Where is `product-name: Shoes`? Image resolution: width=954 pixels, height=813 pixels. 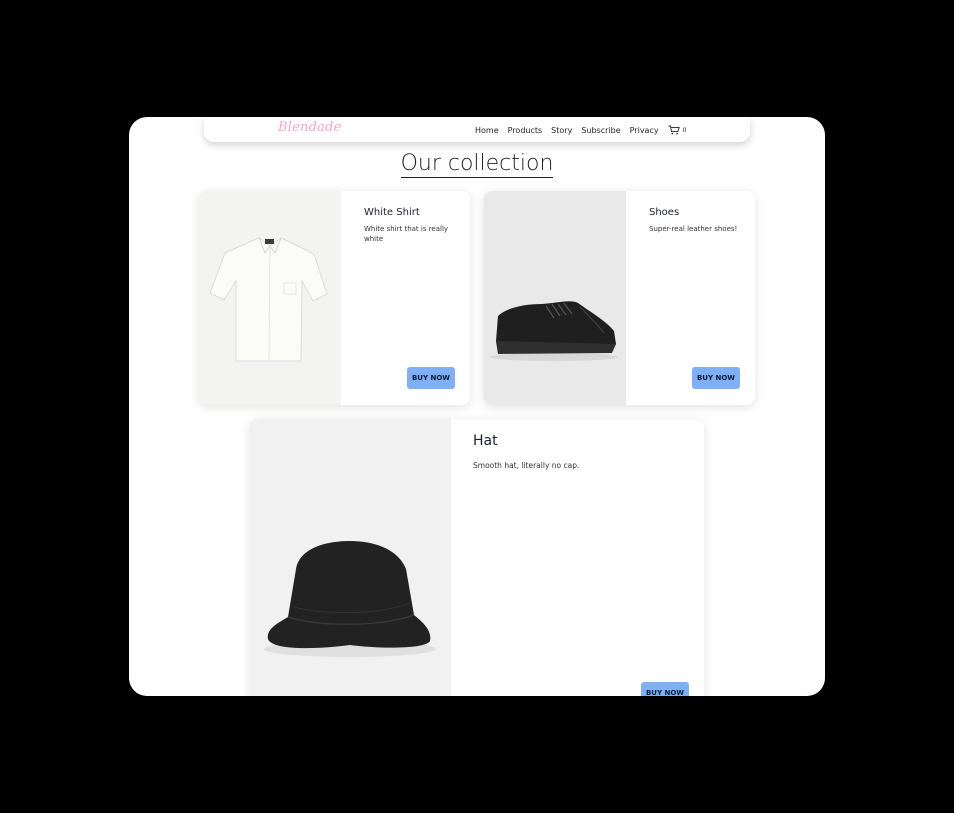 product-name: Shoes is located at coordinates (664, 212).